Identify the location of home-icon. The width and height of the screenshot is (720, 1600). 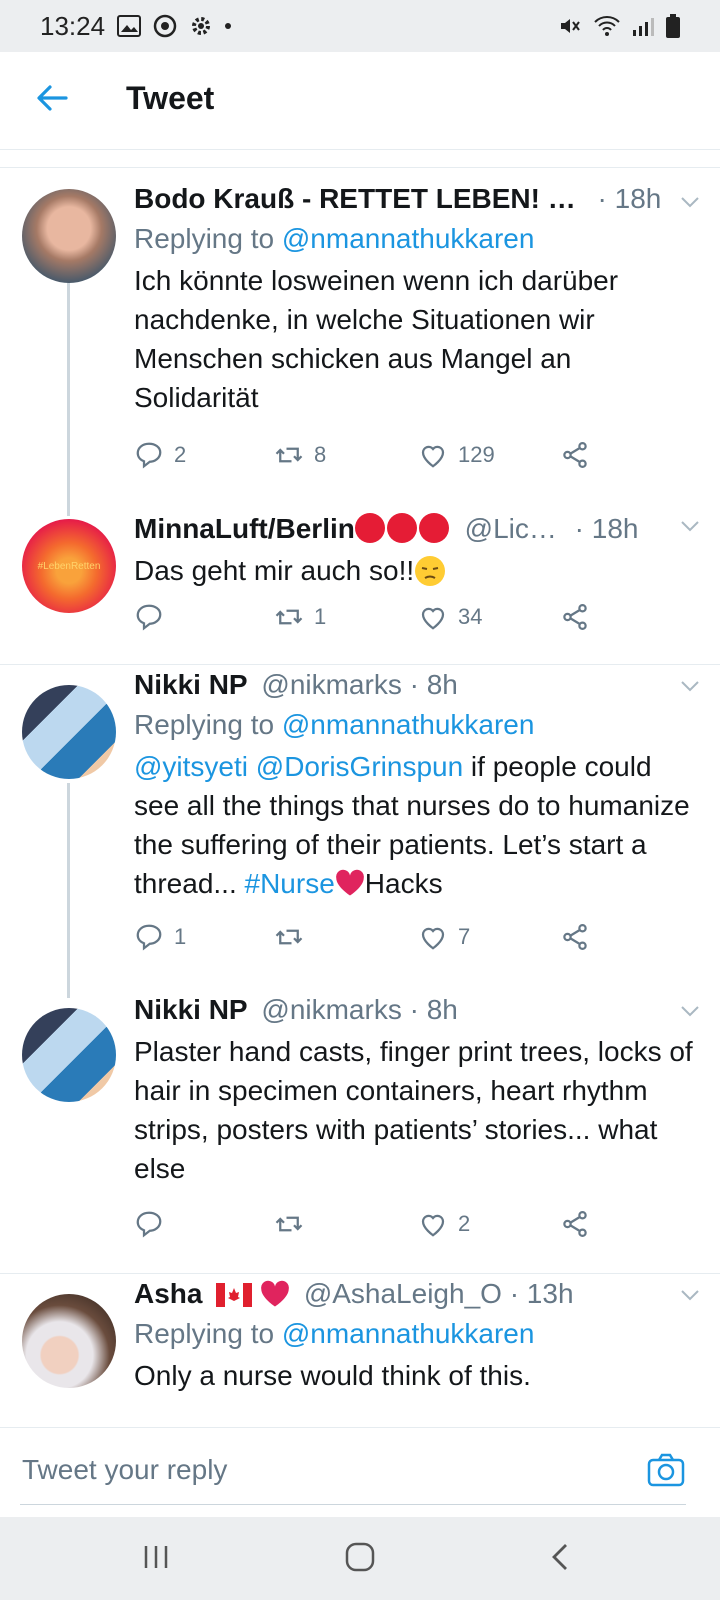
(360, 1557).